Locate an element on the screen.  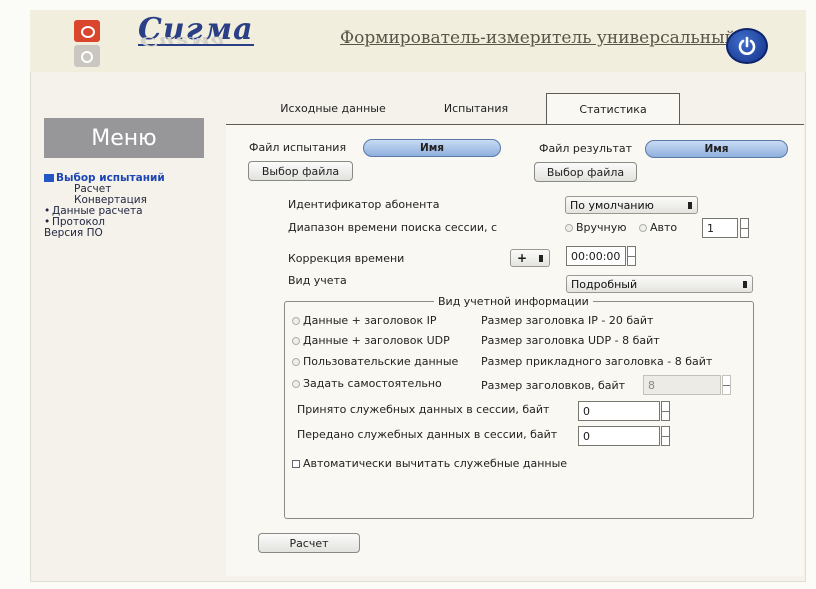
brand-logo-reflection: Сигма is located at coordinates (183, 41).